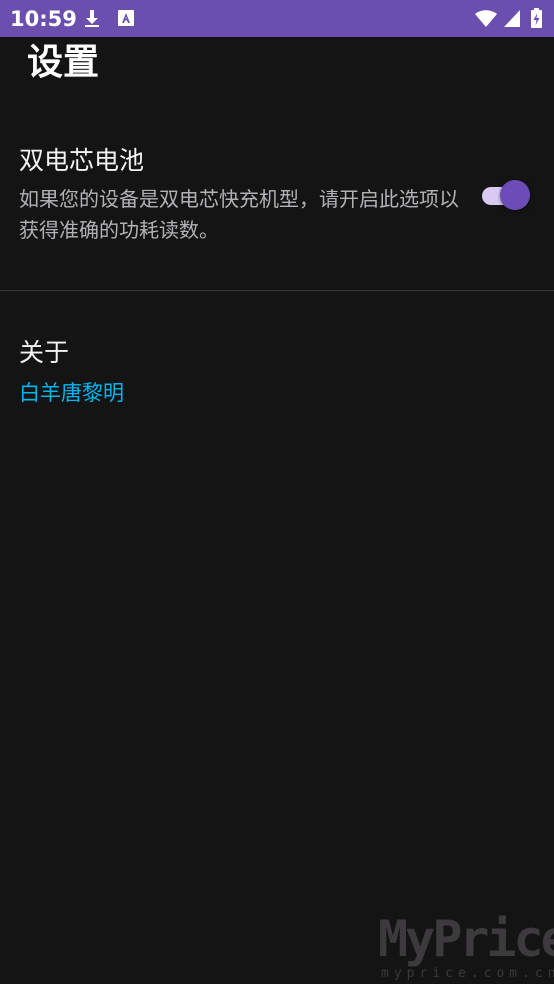  I want to click on a-notification-icon, so click(126, 18).